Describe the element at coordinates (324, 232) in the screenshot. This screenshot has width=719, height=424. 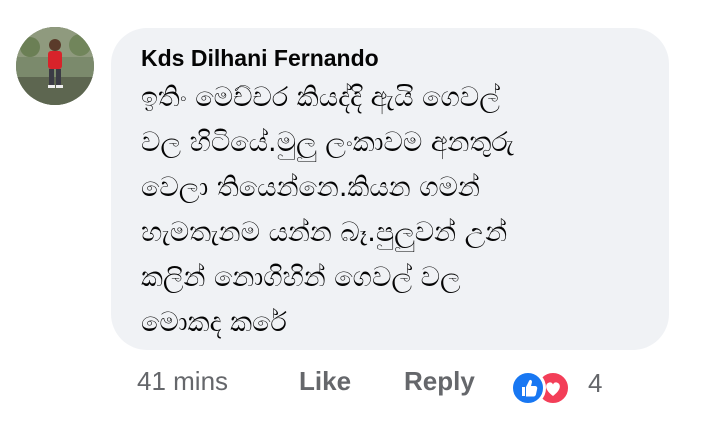
I see `comment-text-line: හැමතැනම යන්න බෑ.පුලුවන් උන්` at that location.